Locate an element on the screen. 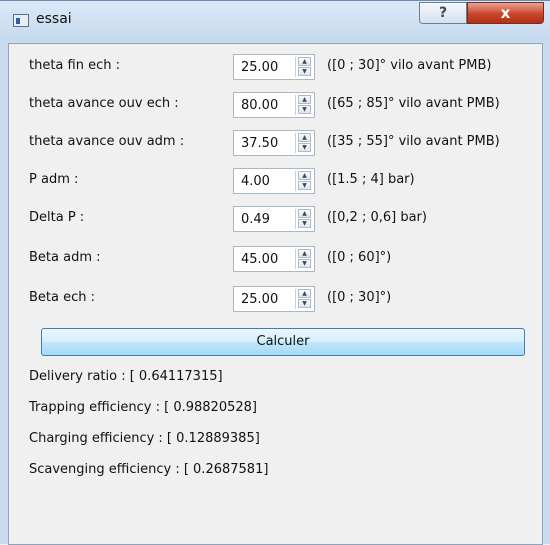 The height and width of the screenshot is (545, 550). field-range-hint: ([0 ; 60]°) is located at coordinates (359, 257).